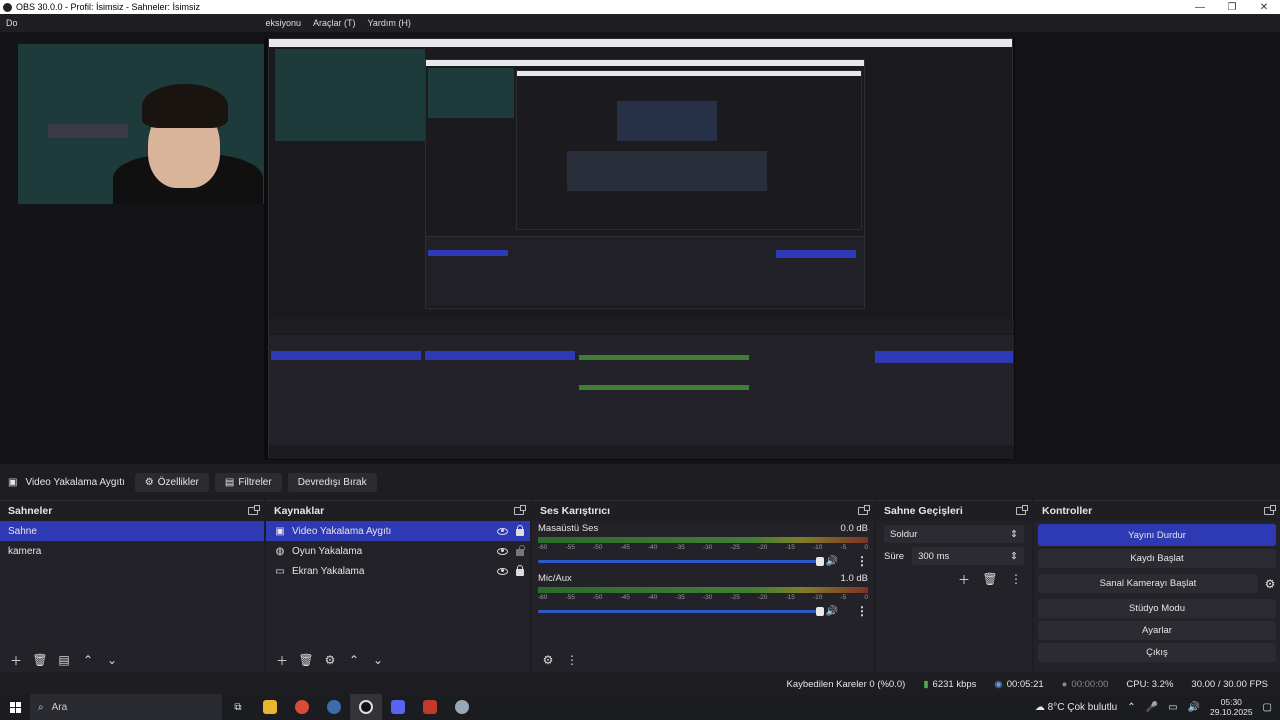  What do you see at coordinates (430, 707) in the screenshot?
I see `game-app-icon` at bounding box center [430, 707].